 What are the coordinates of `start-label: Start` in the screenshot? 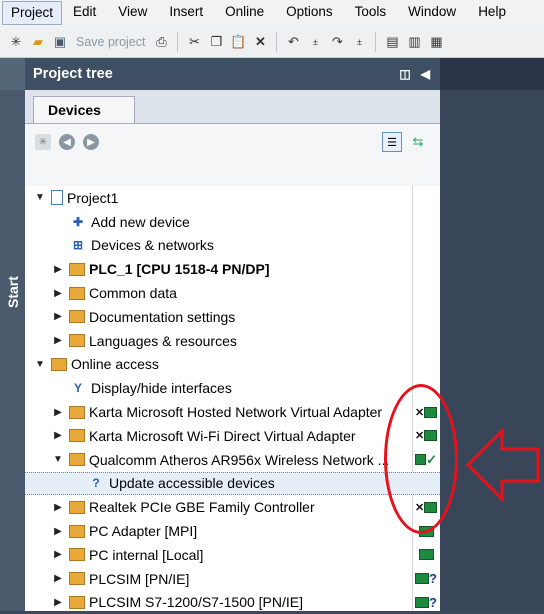 It's located at (13, 292).